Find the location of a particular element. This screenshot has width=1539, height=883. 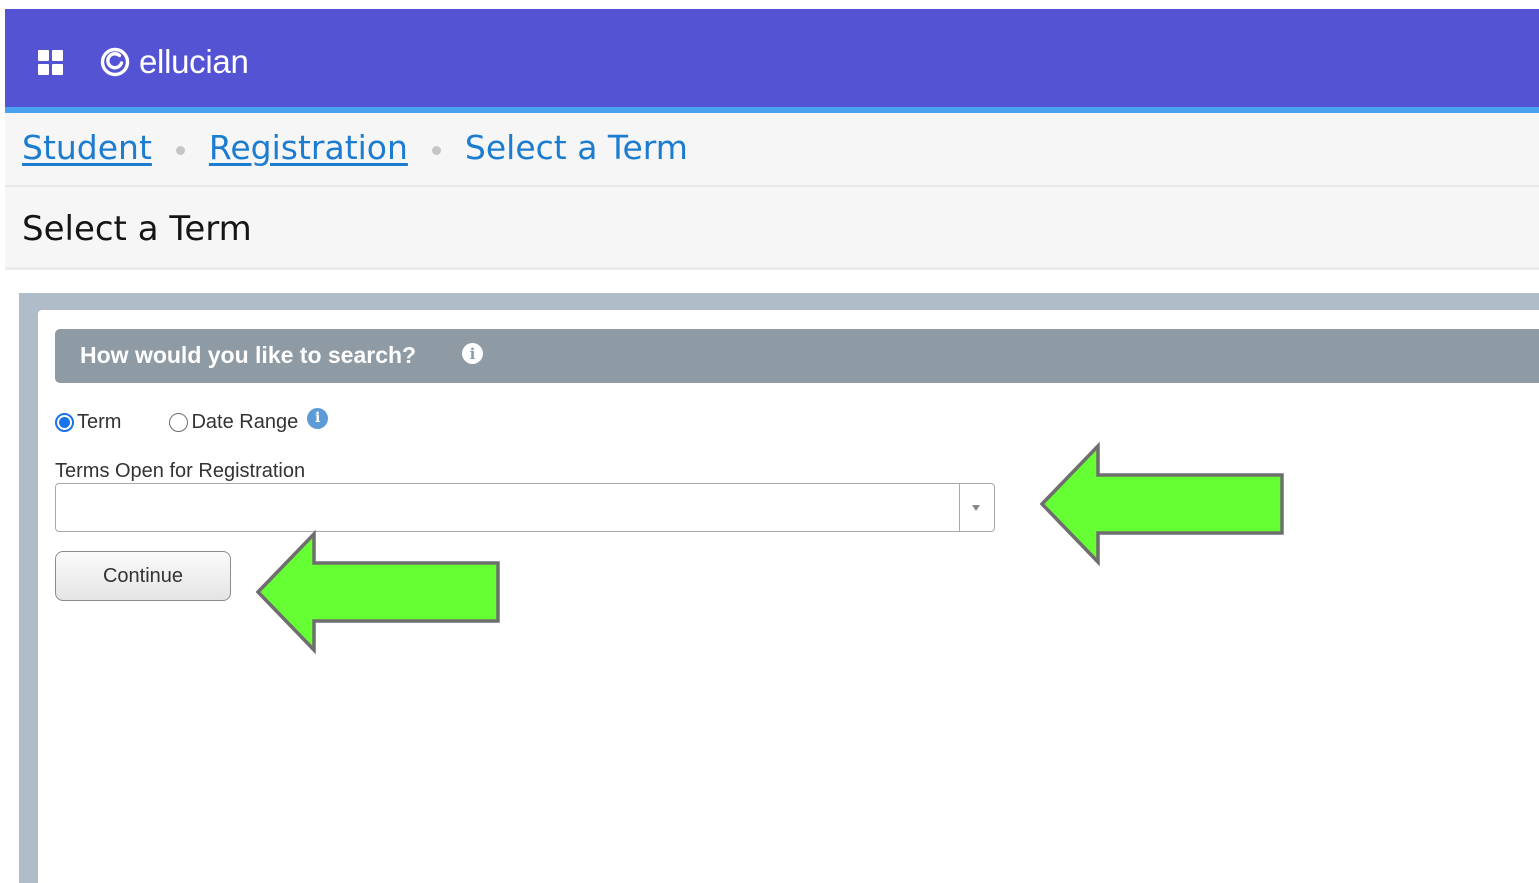

ellucian-logo: ellucian is located at coordinates (174, 62).